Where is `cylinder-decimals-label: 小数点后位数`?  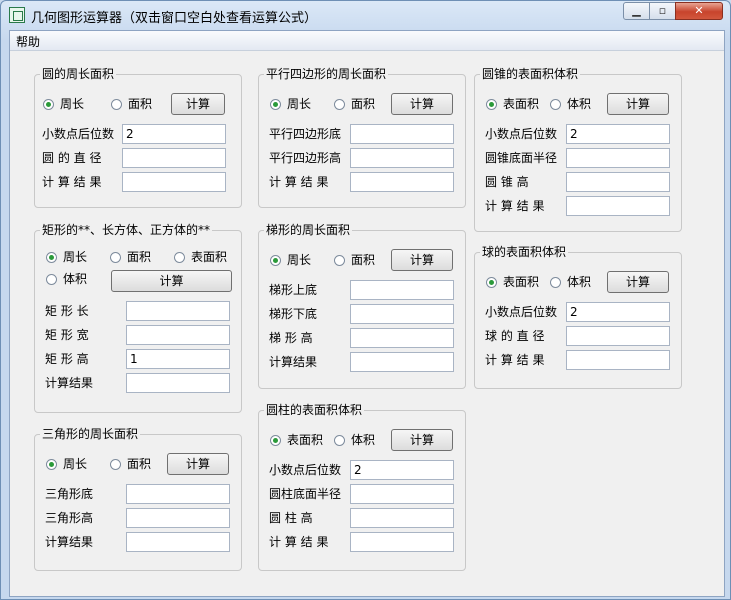 cylinder-decimals-label: 小数点后位数 is located at coordinates (305, 470).